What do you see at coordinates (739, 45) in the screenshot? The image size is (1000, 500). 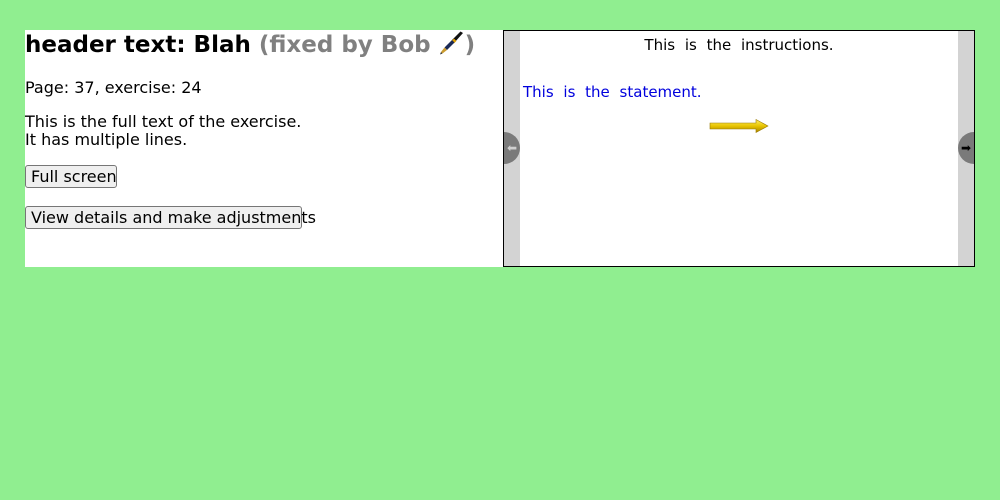 I see `instructions-text: This is the instructions.` at bounding box center [739, 45].